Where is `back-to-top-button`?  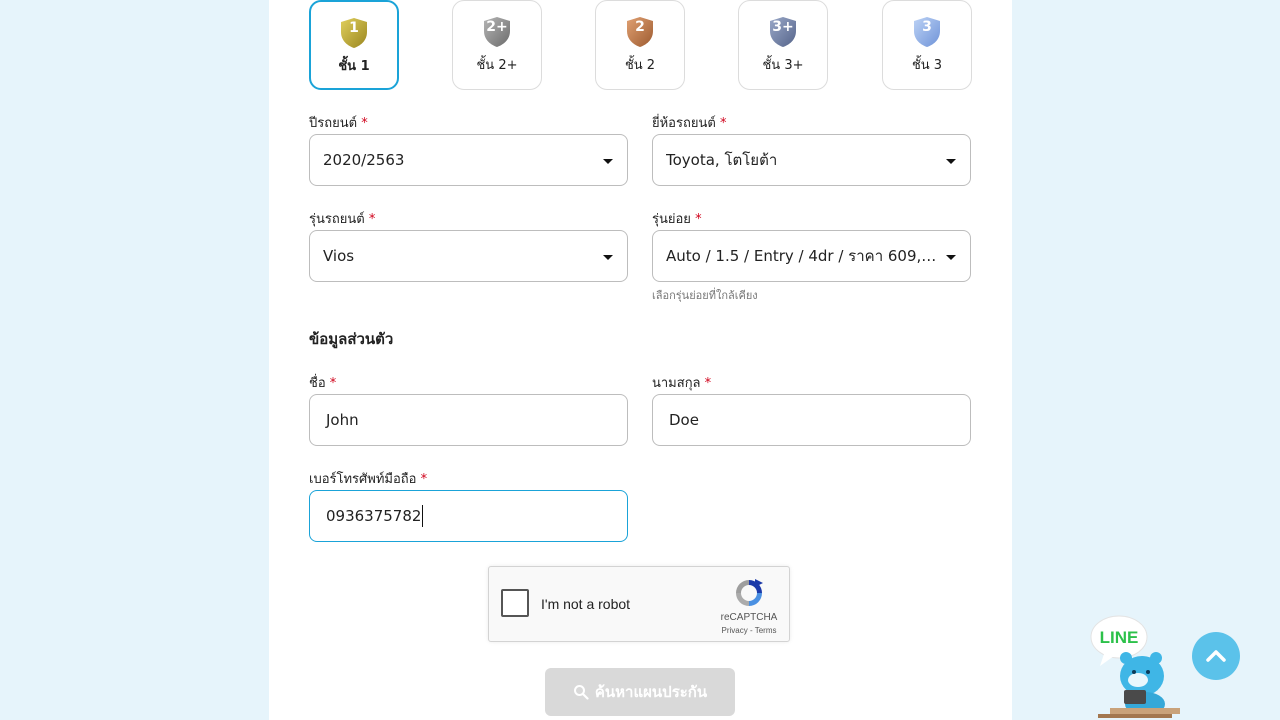 back-to-top-button is located at coordinates (1216, 656).